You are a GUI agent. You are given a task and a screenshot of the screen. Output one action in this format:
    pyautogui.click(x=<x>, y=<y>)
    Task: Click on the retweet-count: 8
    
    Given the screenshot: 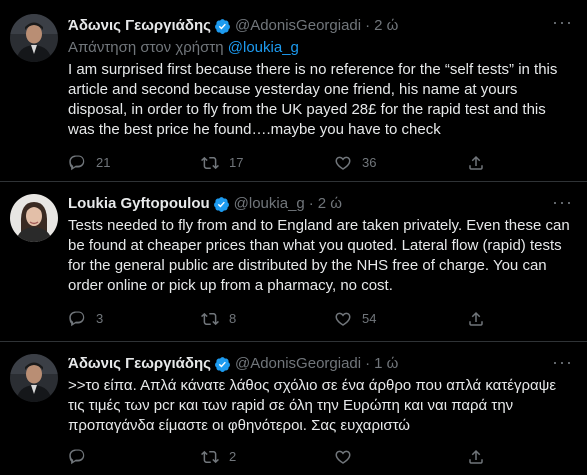 What is the action you would take?
    pyautogui.click(x=233, y=318)
    